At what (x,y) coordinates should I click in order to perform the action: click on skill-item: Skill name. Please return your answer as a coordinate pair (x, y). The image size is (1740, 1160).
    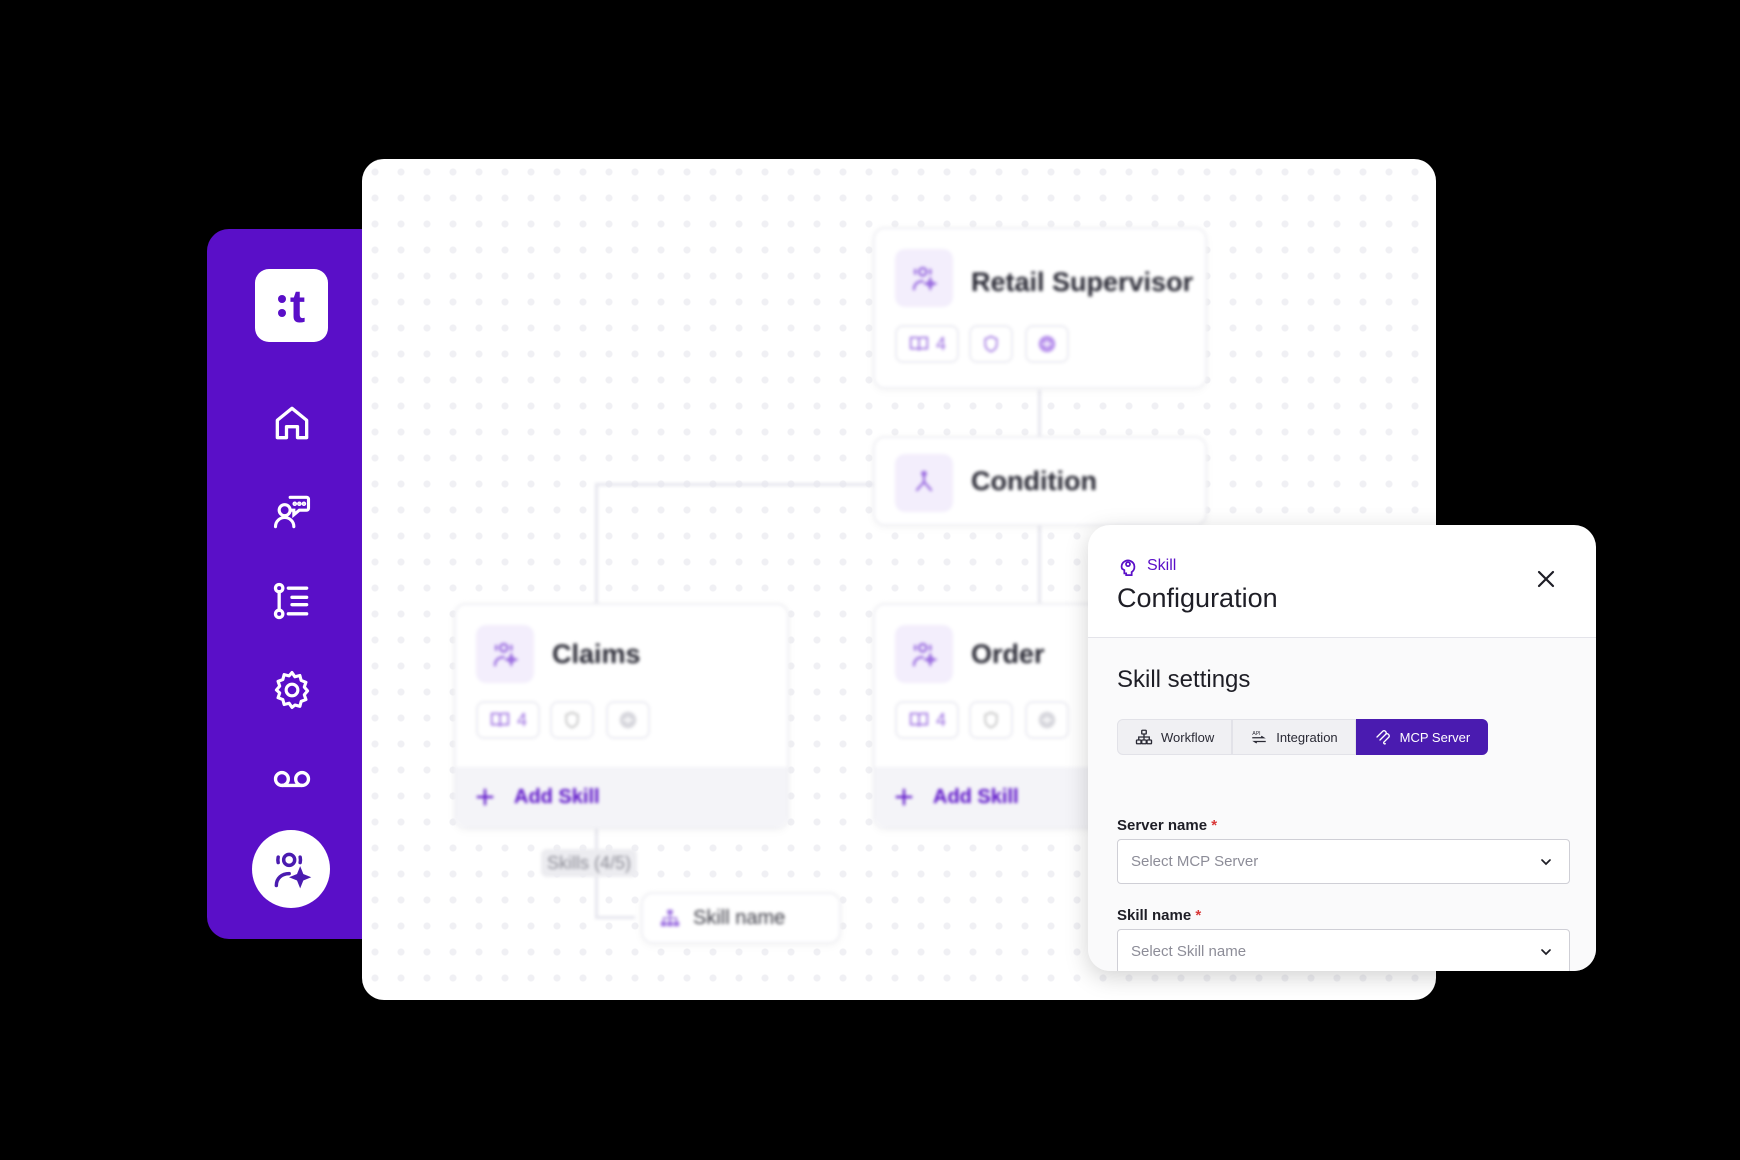
    Looking at the image, I should click on (741, 918).